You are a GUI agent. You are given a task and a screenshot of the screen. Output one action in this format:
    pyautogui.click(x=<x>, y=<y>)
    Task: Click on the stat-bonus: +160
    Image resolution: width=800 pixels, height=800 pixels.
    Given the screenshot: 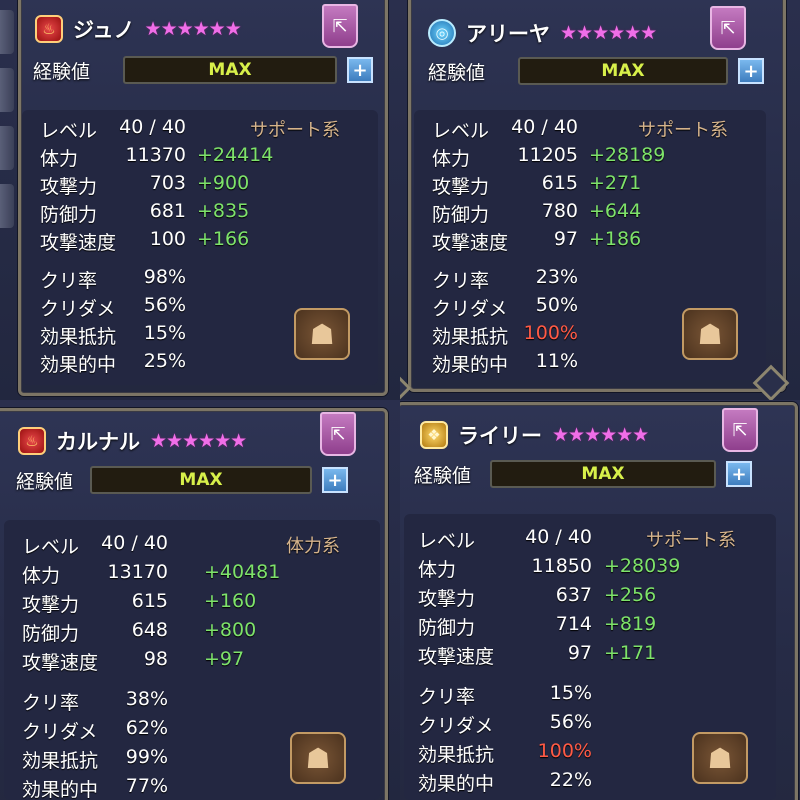 What is the action you would take?
    pyautogui.click(x=230, y=601)
    